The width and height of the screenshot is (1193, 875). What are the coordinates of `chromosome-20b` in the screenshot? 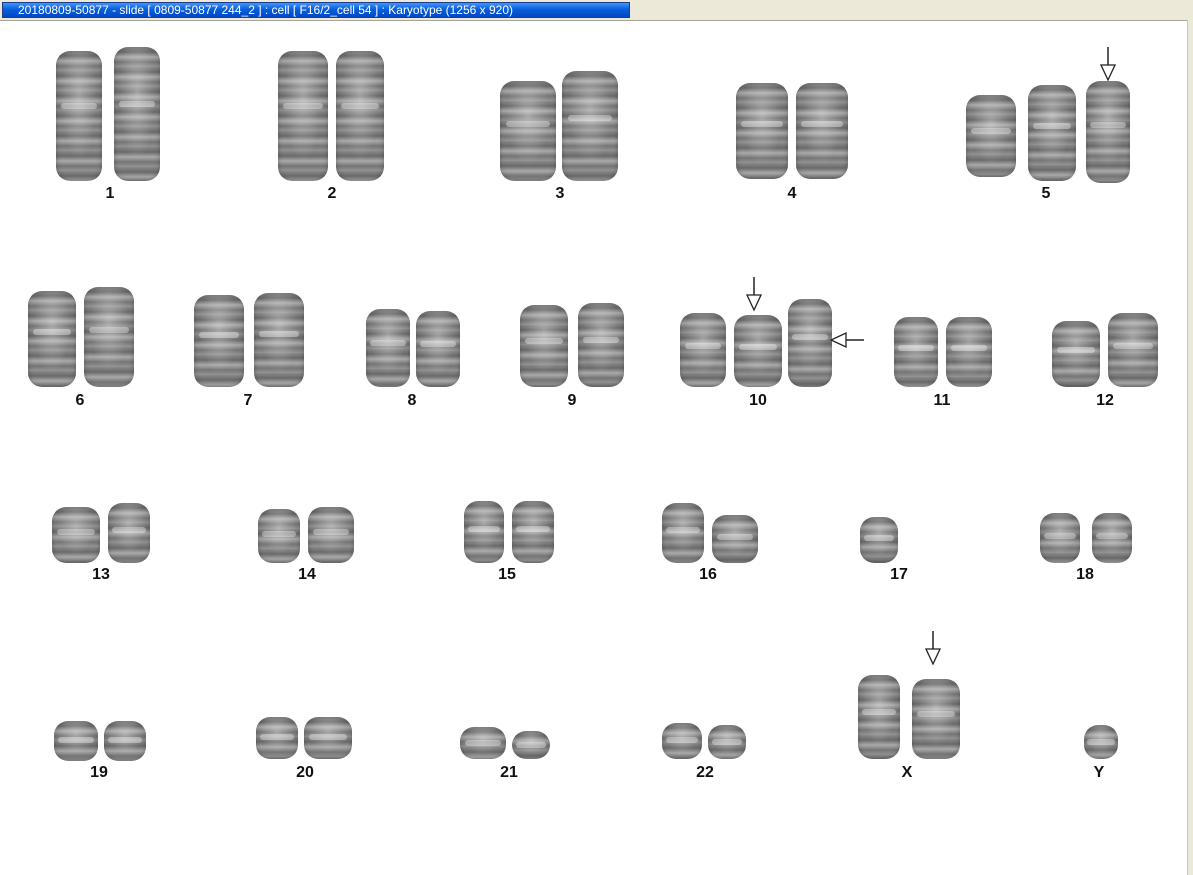 It's located at (328, 738).